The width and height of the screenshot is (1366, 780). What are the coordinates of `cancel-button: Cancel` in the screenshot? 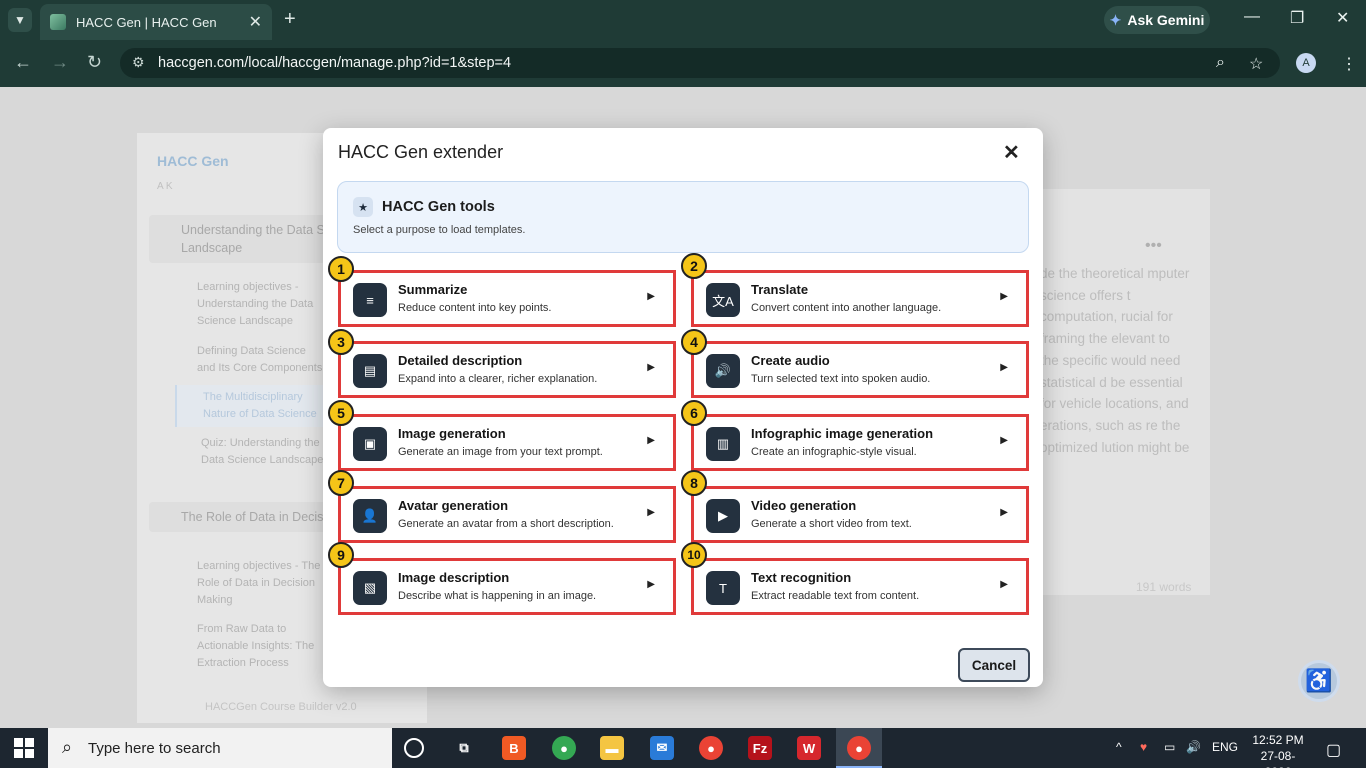 It's located at (994, 665).